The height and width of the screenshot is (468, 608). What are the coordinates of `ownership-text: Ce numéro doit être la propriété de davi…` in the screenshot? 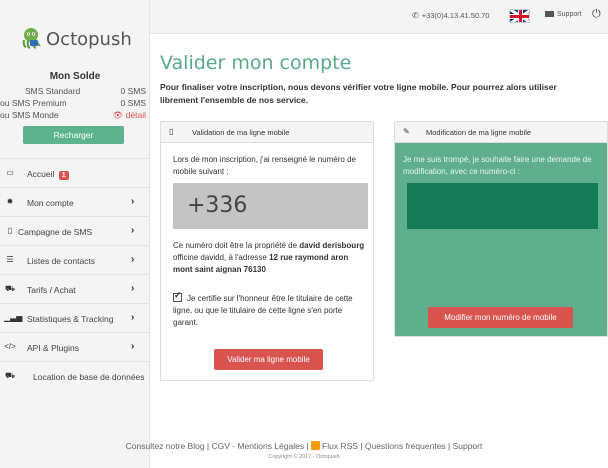 It's located at (270, 258).